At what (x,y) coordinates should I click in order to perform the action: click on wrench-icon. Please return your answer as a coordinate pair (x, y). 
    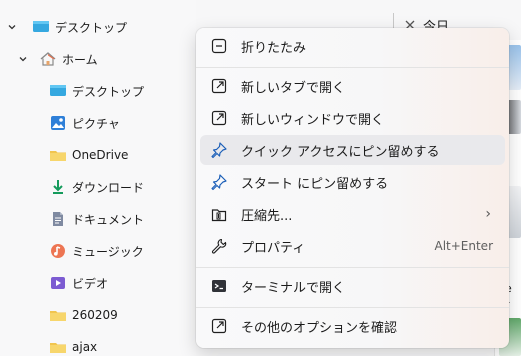
    Looking at the image, I should click on (219, 246).